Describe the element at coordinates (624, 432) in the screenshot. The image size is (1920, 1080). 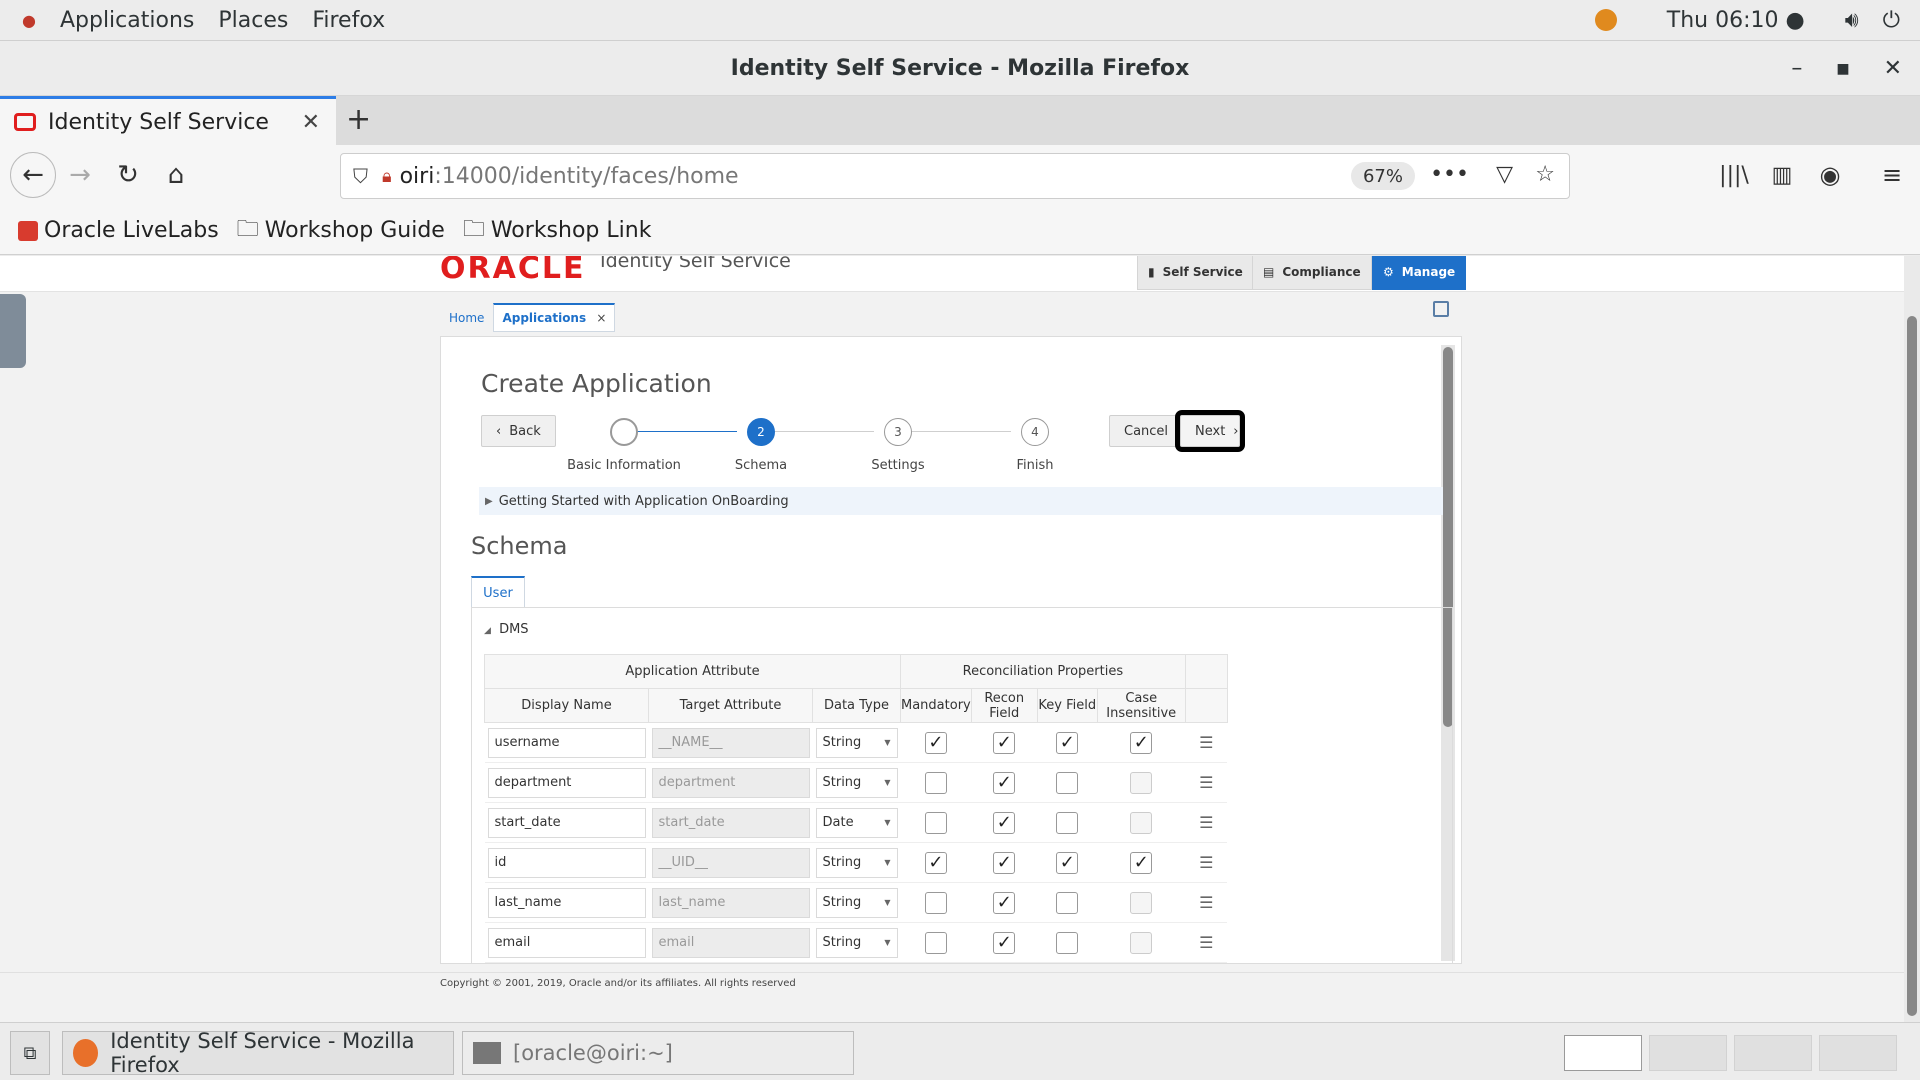
I see `step-basic-information` at that location.